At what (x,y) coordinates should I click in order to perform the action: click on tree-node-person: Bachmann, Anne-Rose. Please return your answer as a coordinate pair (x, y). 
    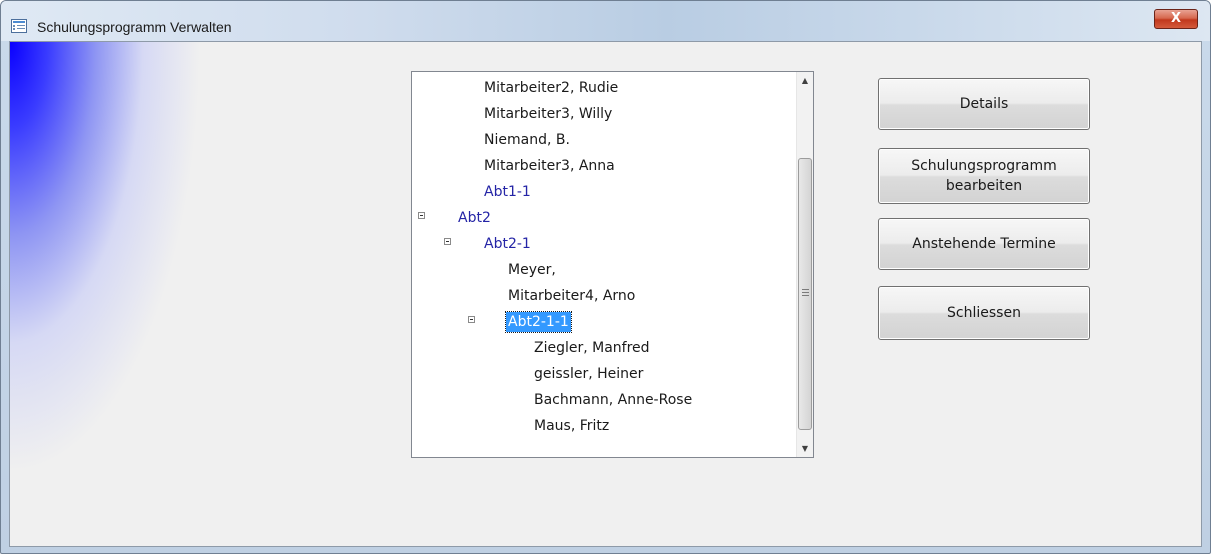
    Looking at the image, I should click on (613, 400).